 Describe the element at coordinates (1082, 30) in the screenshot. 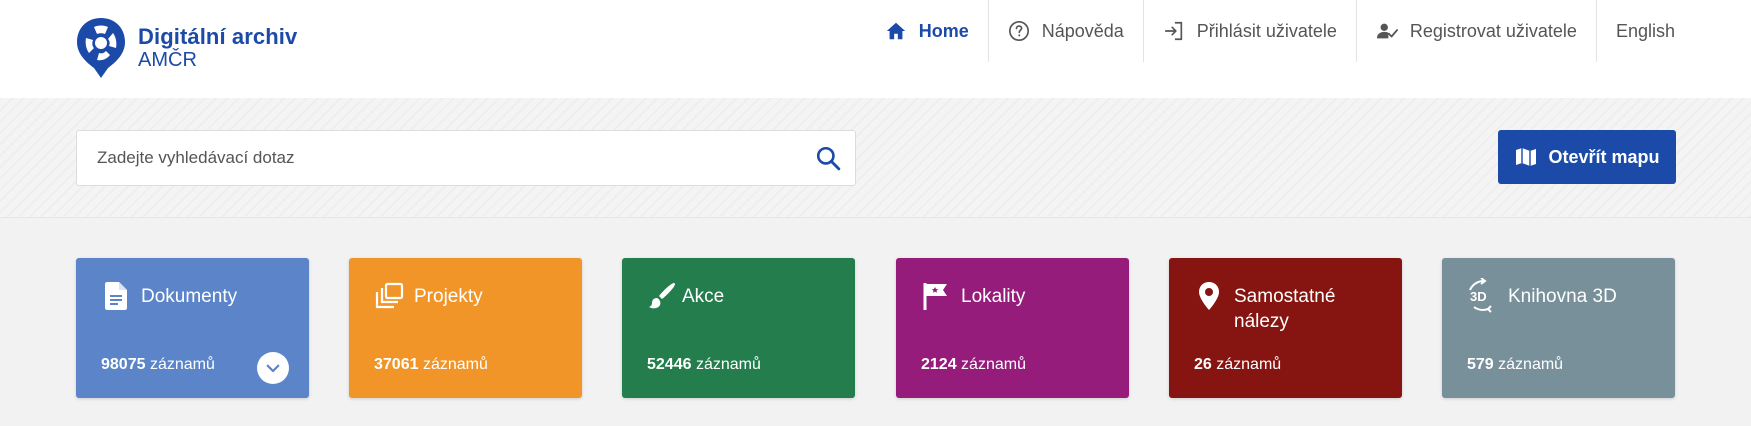

I see `nav-help-label: Nápověda` at that location.